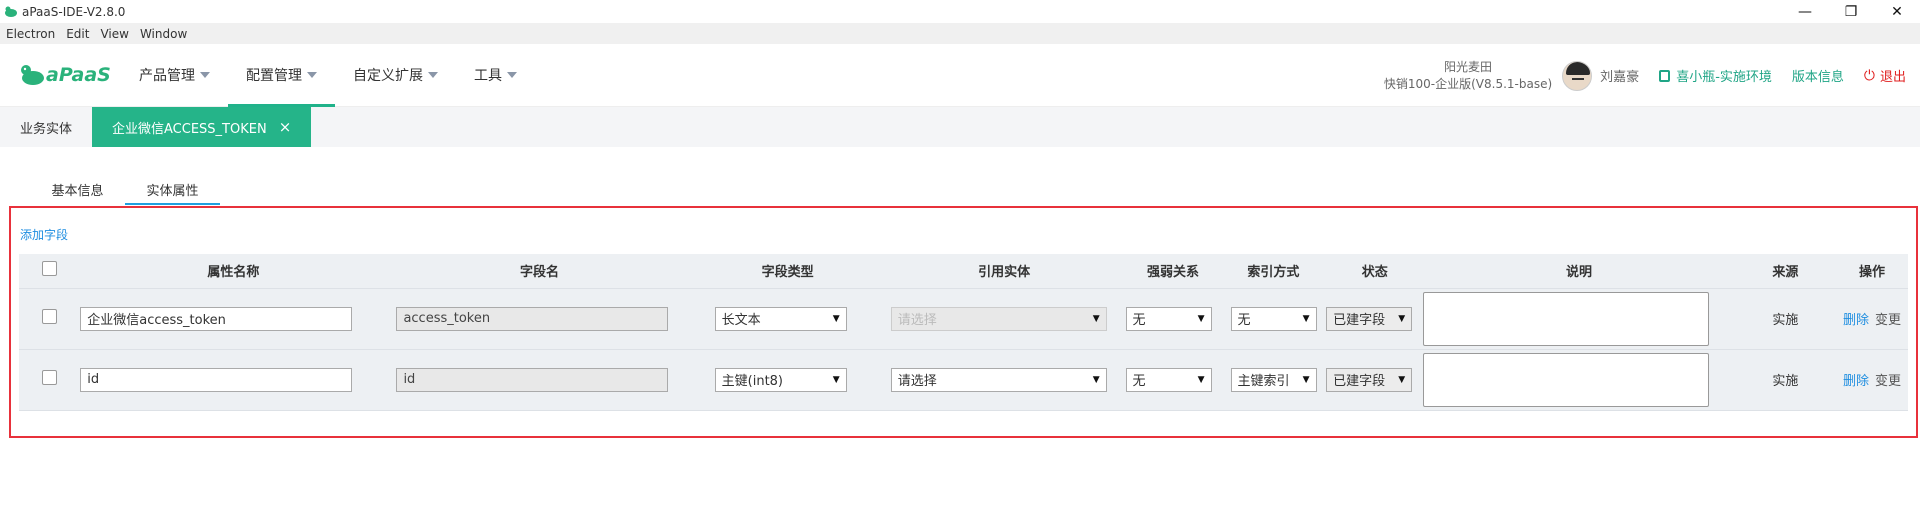 The image size is (1920, 513). I want to click on add-field-link: 添加字段, so click(44, 234).